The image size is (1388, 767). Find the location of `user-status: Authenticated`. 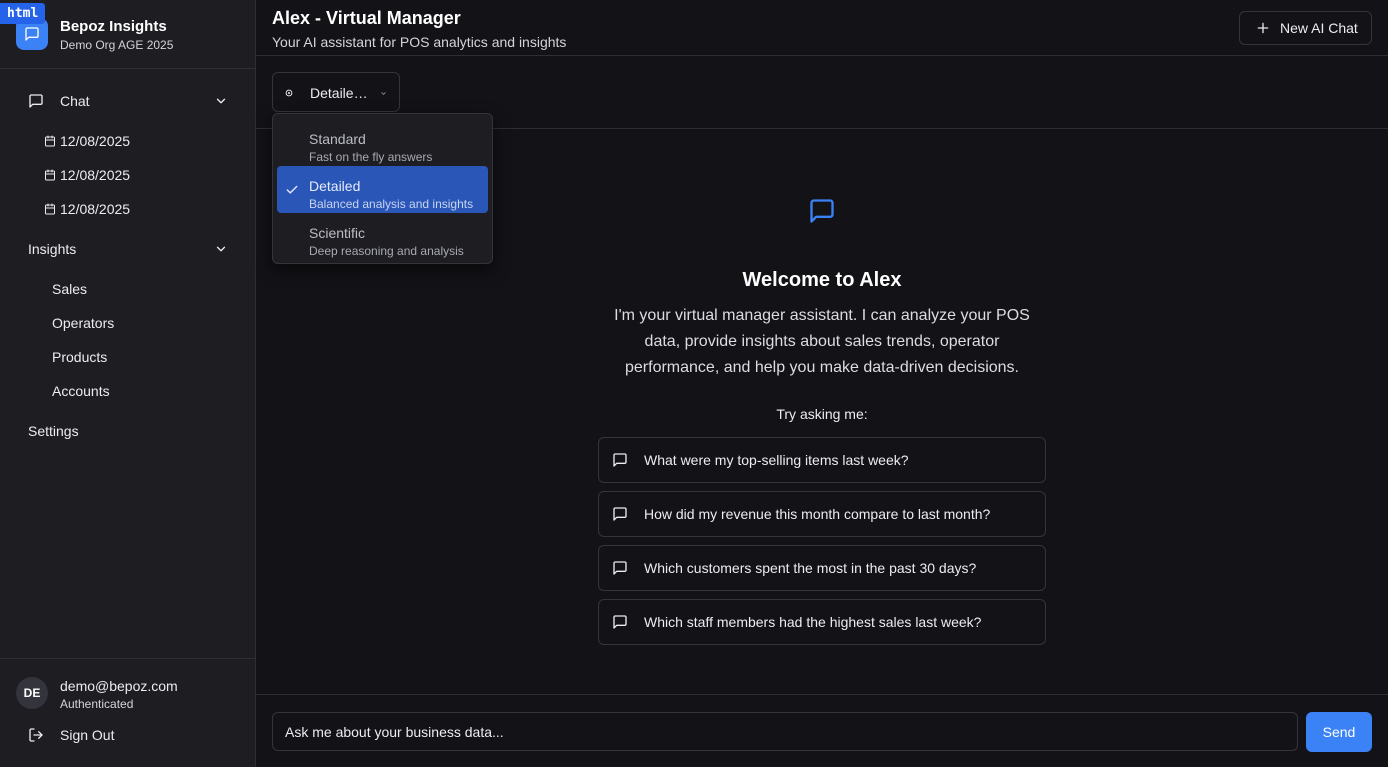

user-status: Authenticated is located at coordinates (97, 704).